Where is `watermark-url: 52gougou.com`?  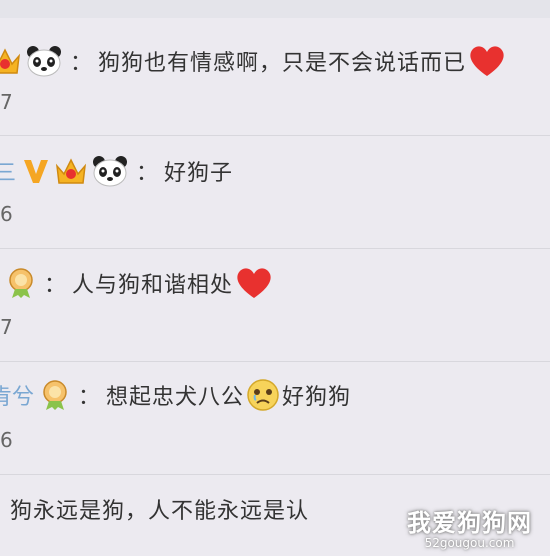
watermark-url: 52gougou.com is located at coordinates (469, 543).